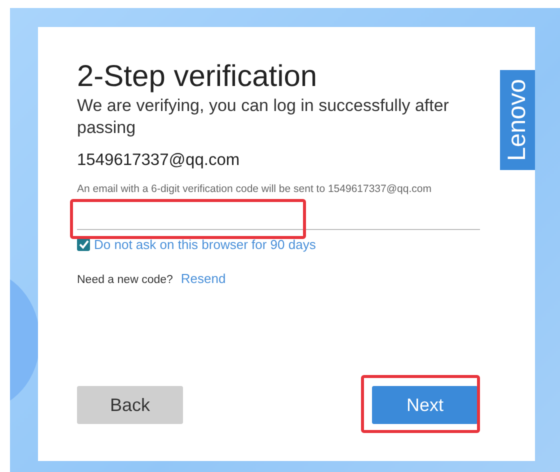 This screenshot has height=472, width=560. What do you see at coordinates (263, 117) in the screenshot?
I see `subtitle-text: We are verifying, you can log in successfully after passing` at bounding box center [263, 117].